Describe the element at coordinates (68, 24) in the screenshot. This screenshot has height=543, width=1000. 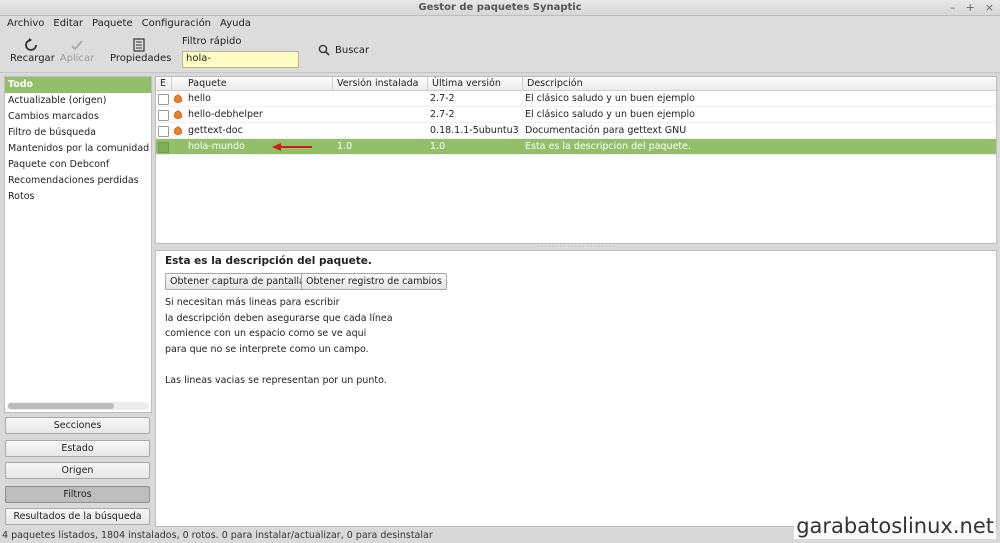
I see `menu-editar: Editar` at that location.